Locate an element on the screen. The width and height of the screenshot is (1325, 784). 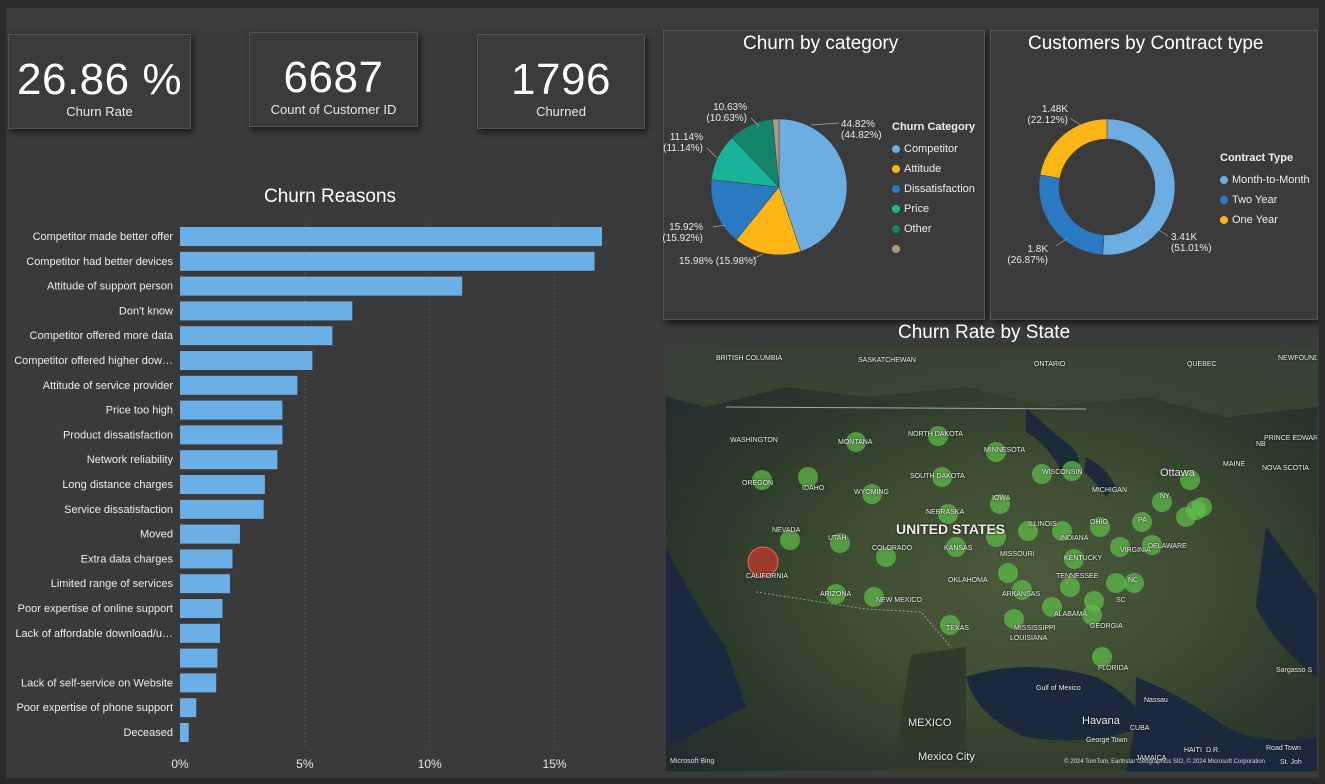
map-place-label: NOVA SCOTIA is located at coordinates (1285, 468).